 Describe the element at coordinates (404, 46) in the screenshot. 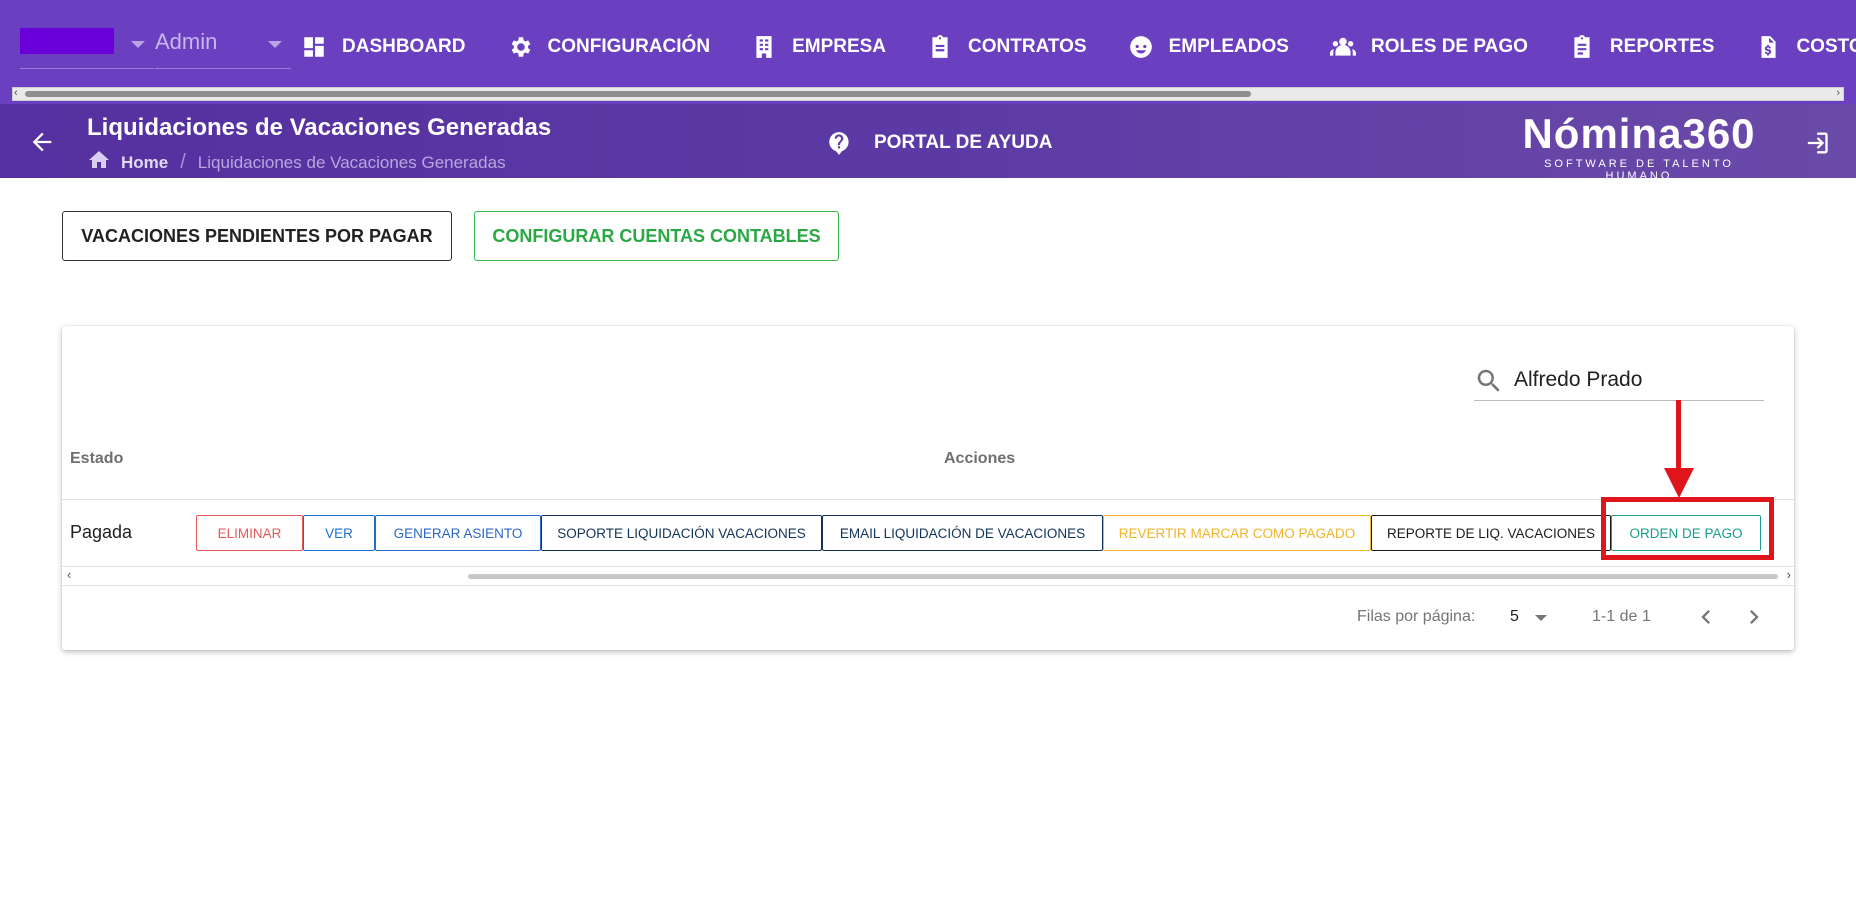

I see `nav-item-label: DASHBOARD` at that location.